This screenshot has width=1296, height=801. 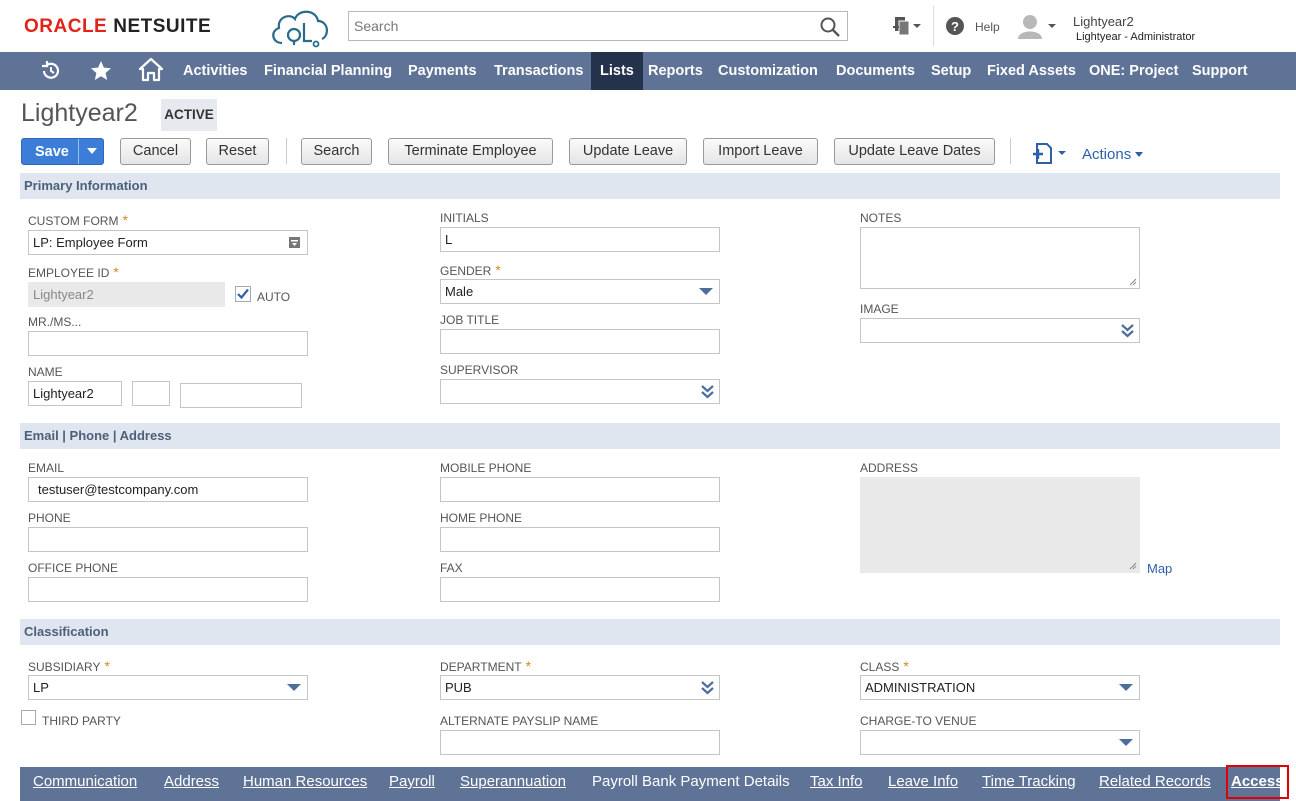 What do you see at coordinates (168, 489) in the screenshot?
I see `email-field: testuser@testcompany.com` at bounding box center [168, 489].